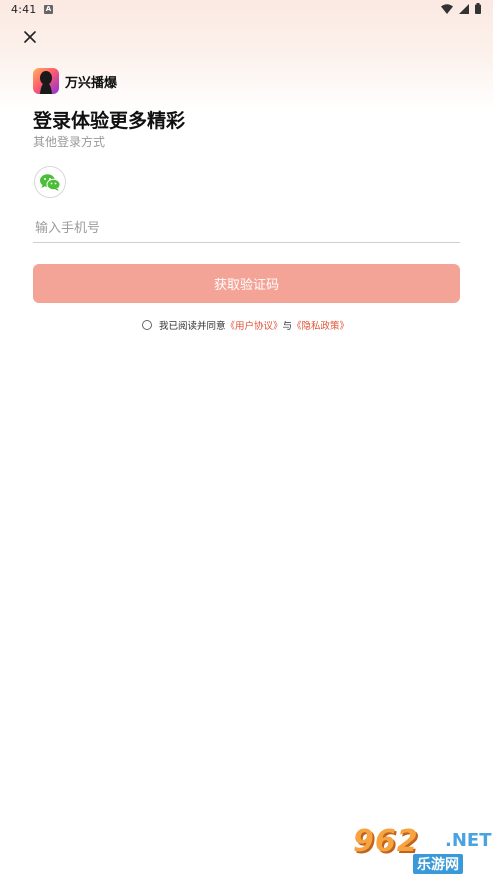 Image resolution: width=493 pixels, height=878 pixels. I want to click on wifi-icon, so click(447, 8).